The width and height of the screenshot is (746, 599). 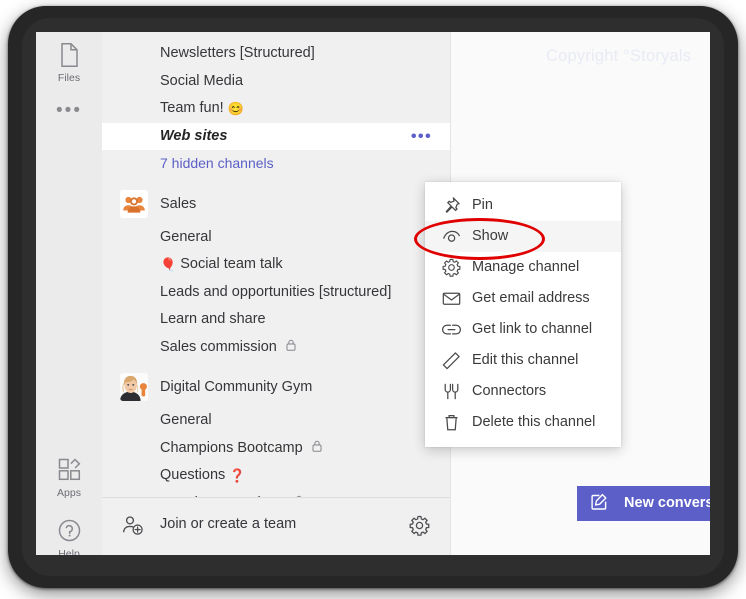 I want to click on channel-row-team-fun: Team fun! 😊, so click(x=276, y=109).